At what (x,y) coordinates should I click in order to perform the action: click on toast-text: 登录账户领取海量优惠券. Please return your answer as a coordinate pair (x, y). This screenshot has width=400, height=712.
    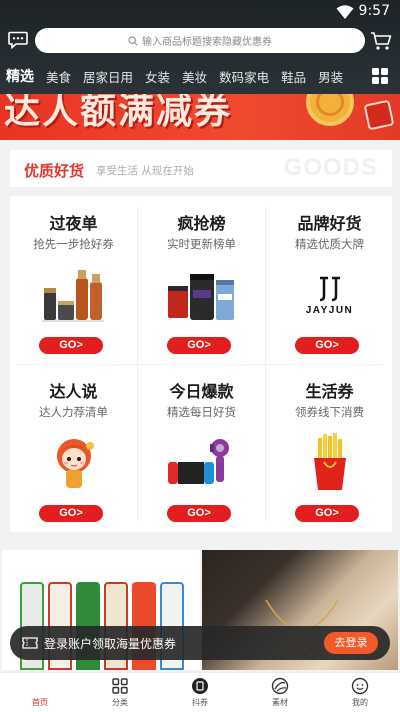
    Looking at the image, I should click on (110, 644).